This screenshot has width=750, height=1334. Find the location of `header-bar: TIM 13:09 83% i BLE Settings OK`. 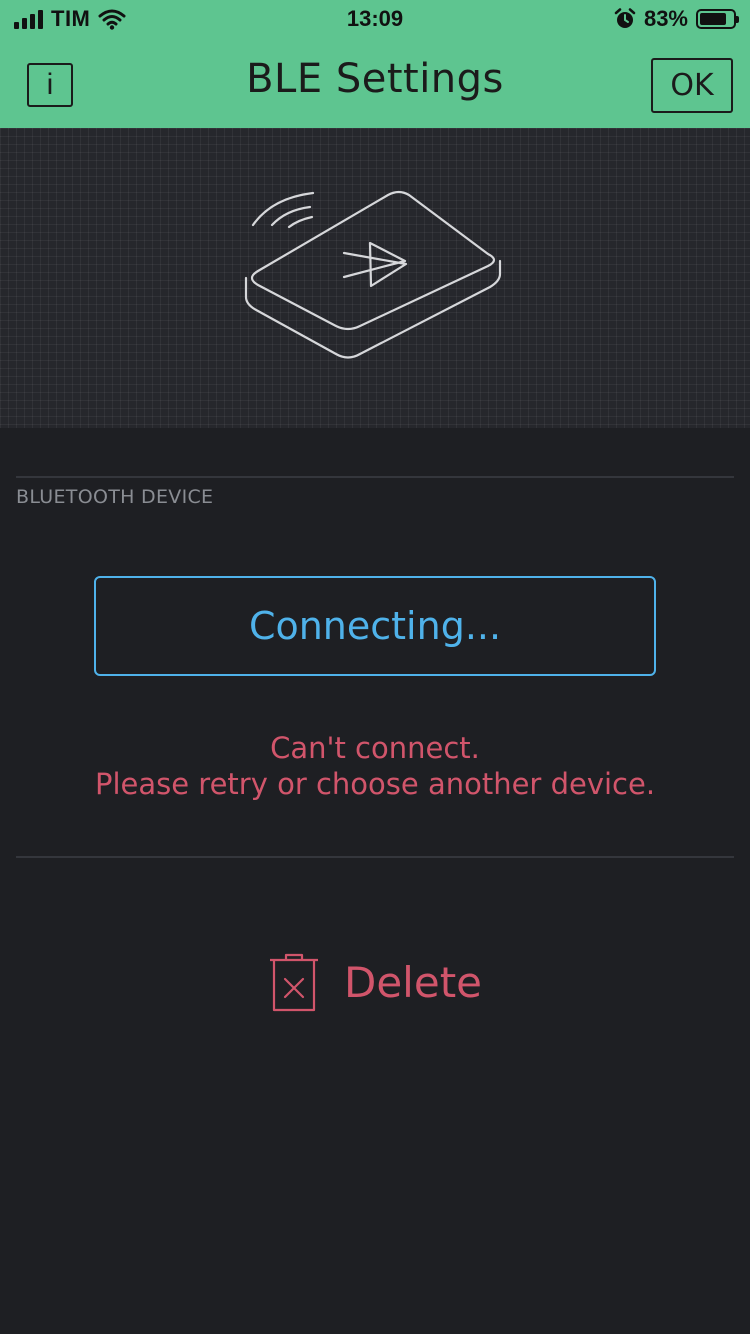

header-bar: TIM 13:09 83% i BLE Settings OK is located at coordinates (375, 64).